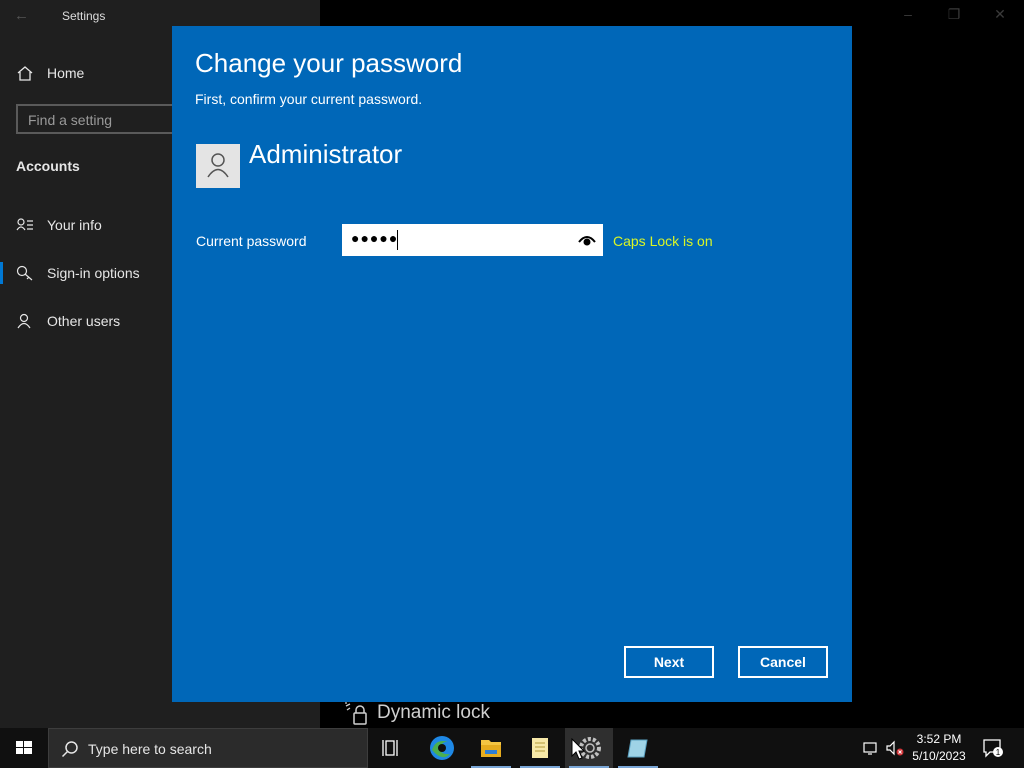 This screenshot has width=1024, height=768. I want to click on nav-your-info: Your info, so click(86, 225).